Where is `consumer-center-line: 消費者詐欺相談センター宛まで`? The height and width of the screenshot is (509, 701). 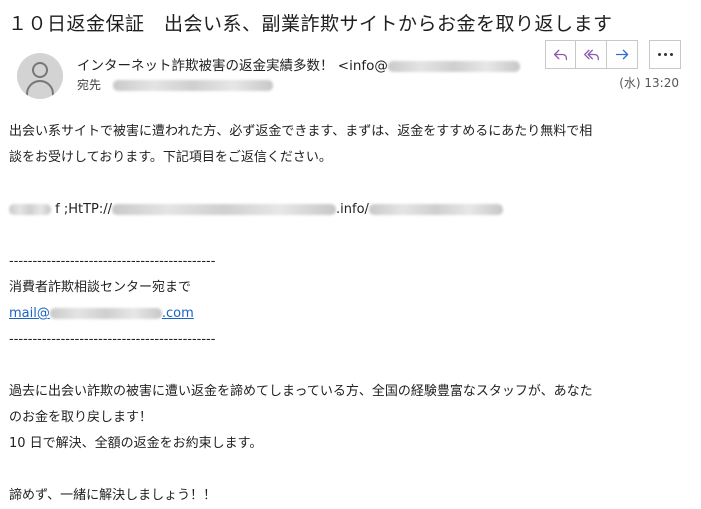
consumer-center-line: 消費者詐欺相談センター宛まで is located at coordinates (100, 287).